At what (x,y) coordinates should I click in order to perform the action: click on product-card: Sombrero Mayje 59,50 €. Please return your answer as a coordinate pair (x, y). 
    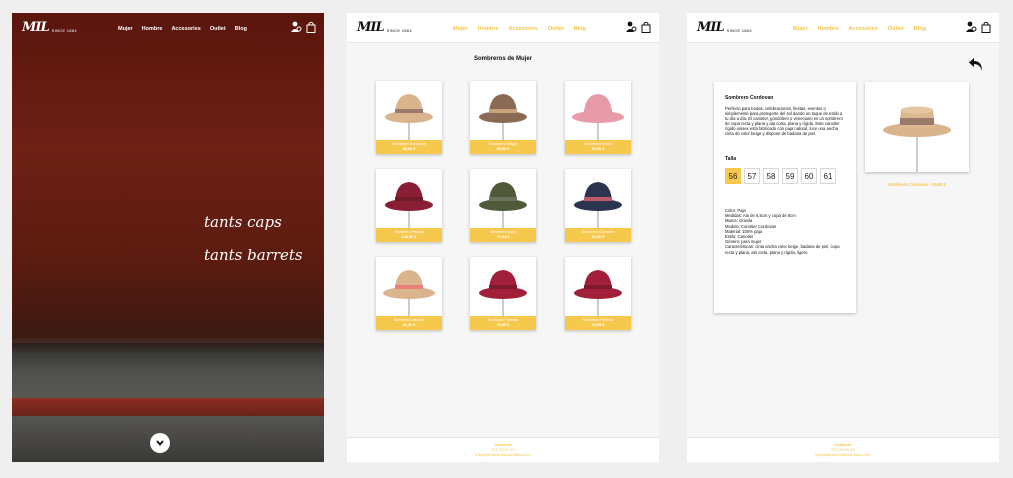
    Looking at the image, I should click on (503, 117).